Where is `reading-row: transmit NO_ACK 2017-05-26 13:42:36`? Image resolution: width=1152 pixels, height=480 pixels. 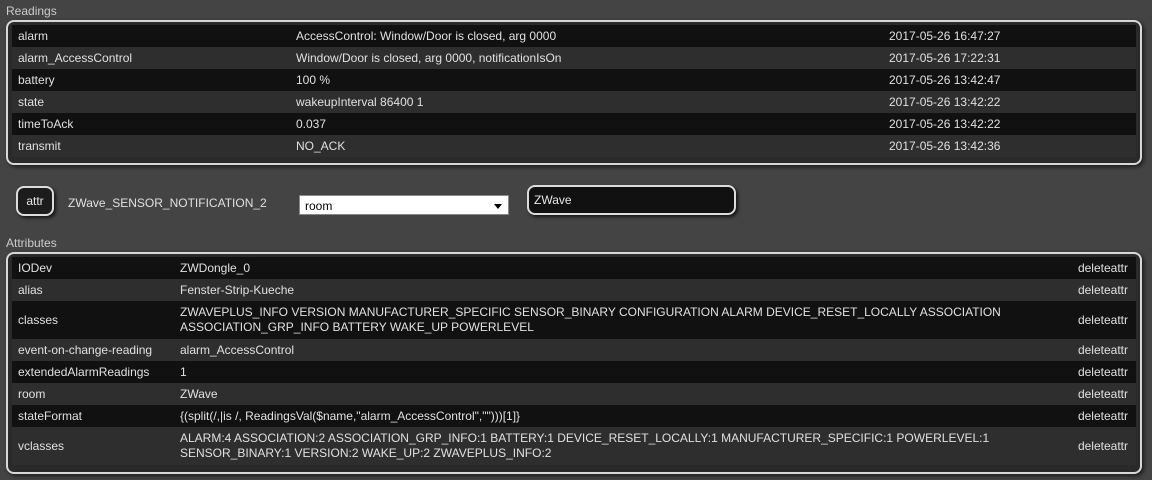
reading-row: transmit NO_ACK 2017-05-26 13:42:36 is located at coordinates (574, 146).